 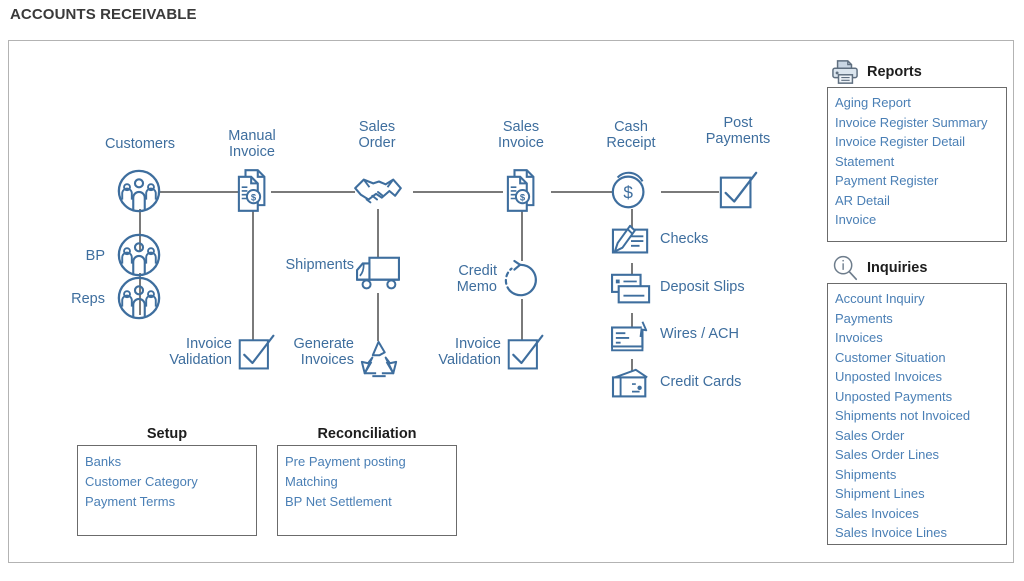 What do you see at coordinates (95, 256) in the screenshot?
I see `branch-label-bp: BP` at bounding box center [95, 256].